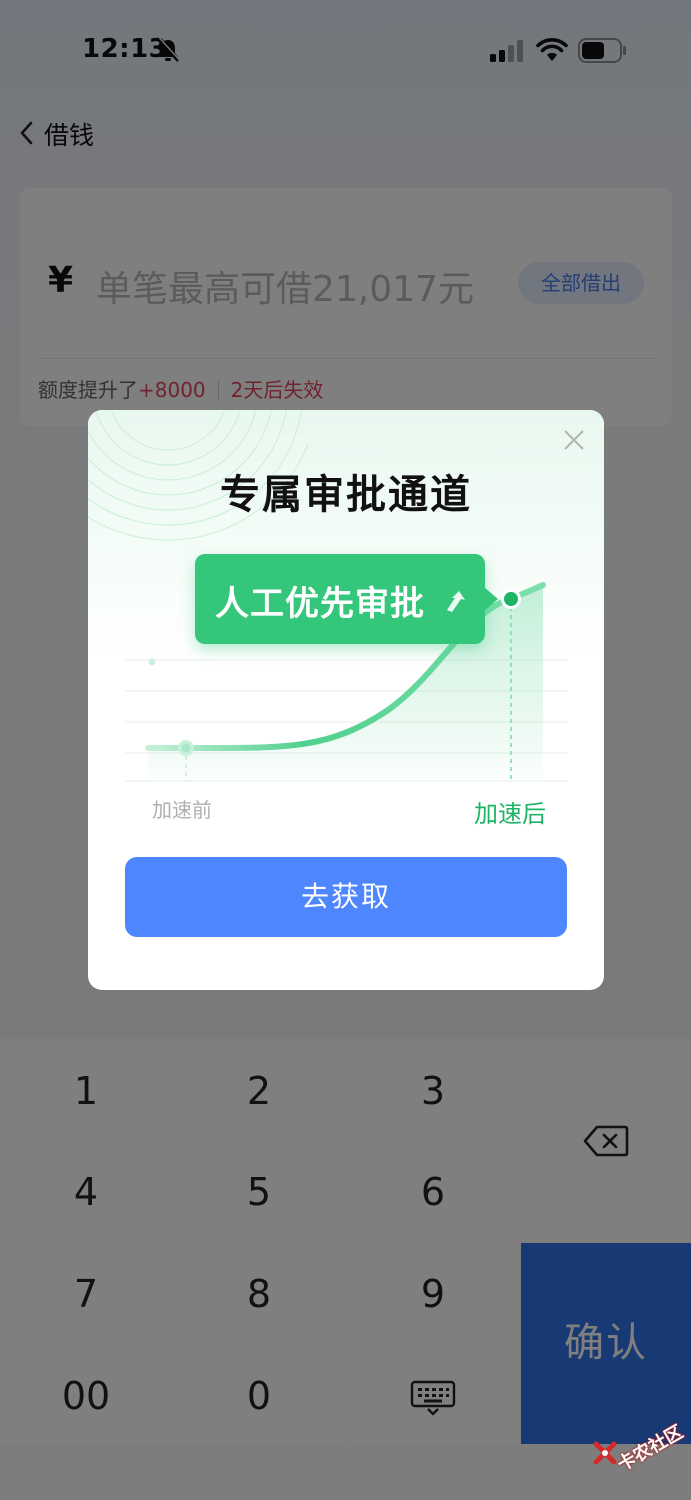  What do you see at coordinates (574, 440) in the screenshot?
I see `close-icon` at bounding box center [574, 440].